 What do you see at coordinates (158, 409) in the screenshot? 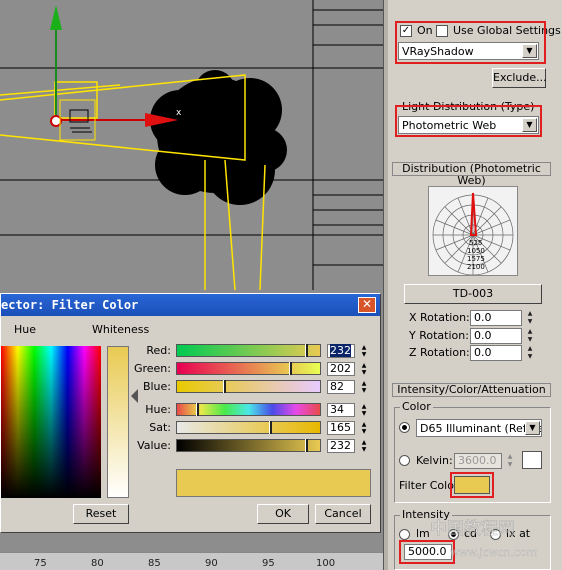
I see `hue-label: Hue:` at bounding box center [158, 409].